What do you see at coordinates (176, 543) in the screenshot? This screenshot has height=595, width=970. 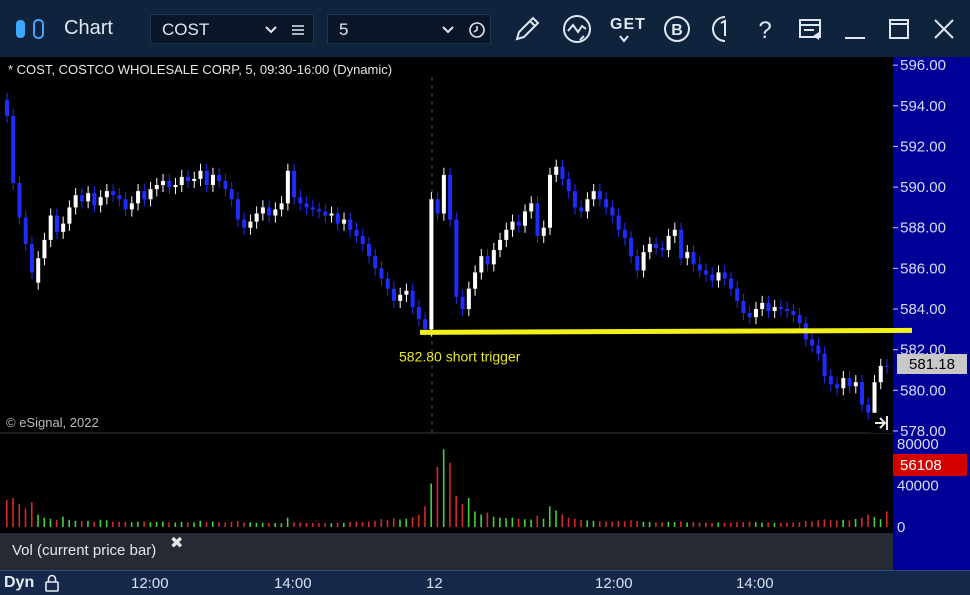 I see `close-study-icon: ✖` at bounding box center [176, 543].